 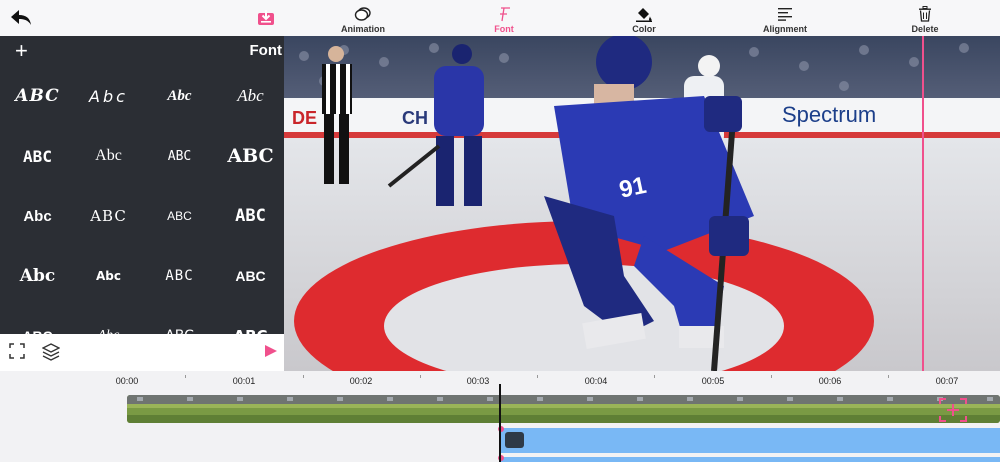 What do you see at coordinates (500, 423) in the screenshot?
I see `timeline-playhead` at bounding box center [500, 423].